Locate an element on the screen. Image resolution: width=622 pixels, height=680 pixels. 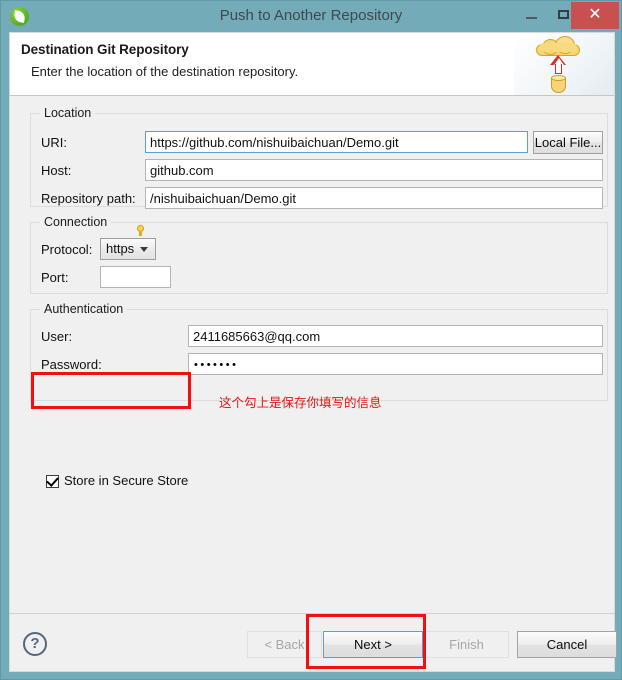
title-bar: Push to Another Repository ✕ is located at coordinates (311, 16).